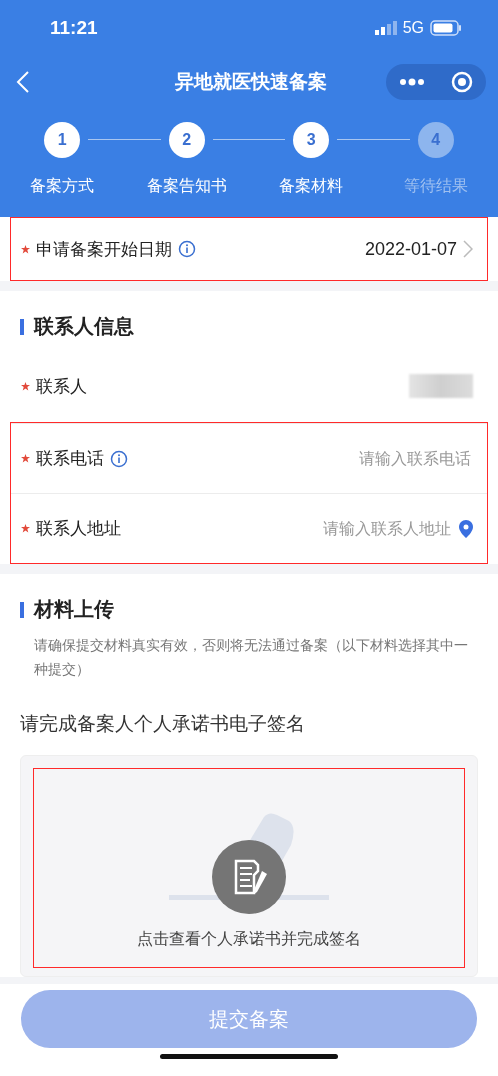 This screenshot has height=1076, width=498. What do you see at coordinates (62, 186) in the screenshot?
I see `step-label: 备案方式` at bounding box center [62, 186].